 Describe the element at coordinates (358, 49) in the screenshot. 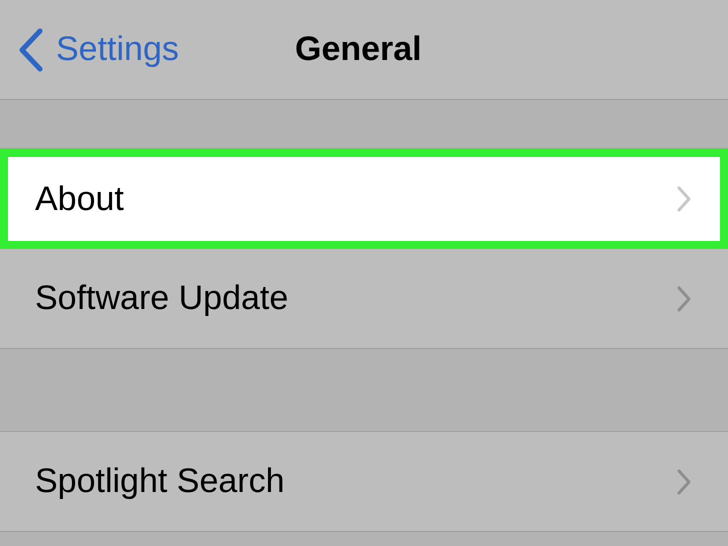

I see `nav-title: General` at that location.